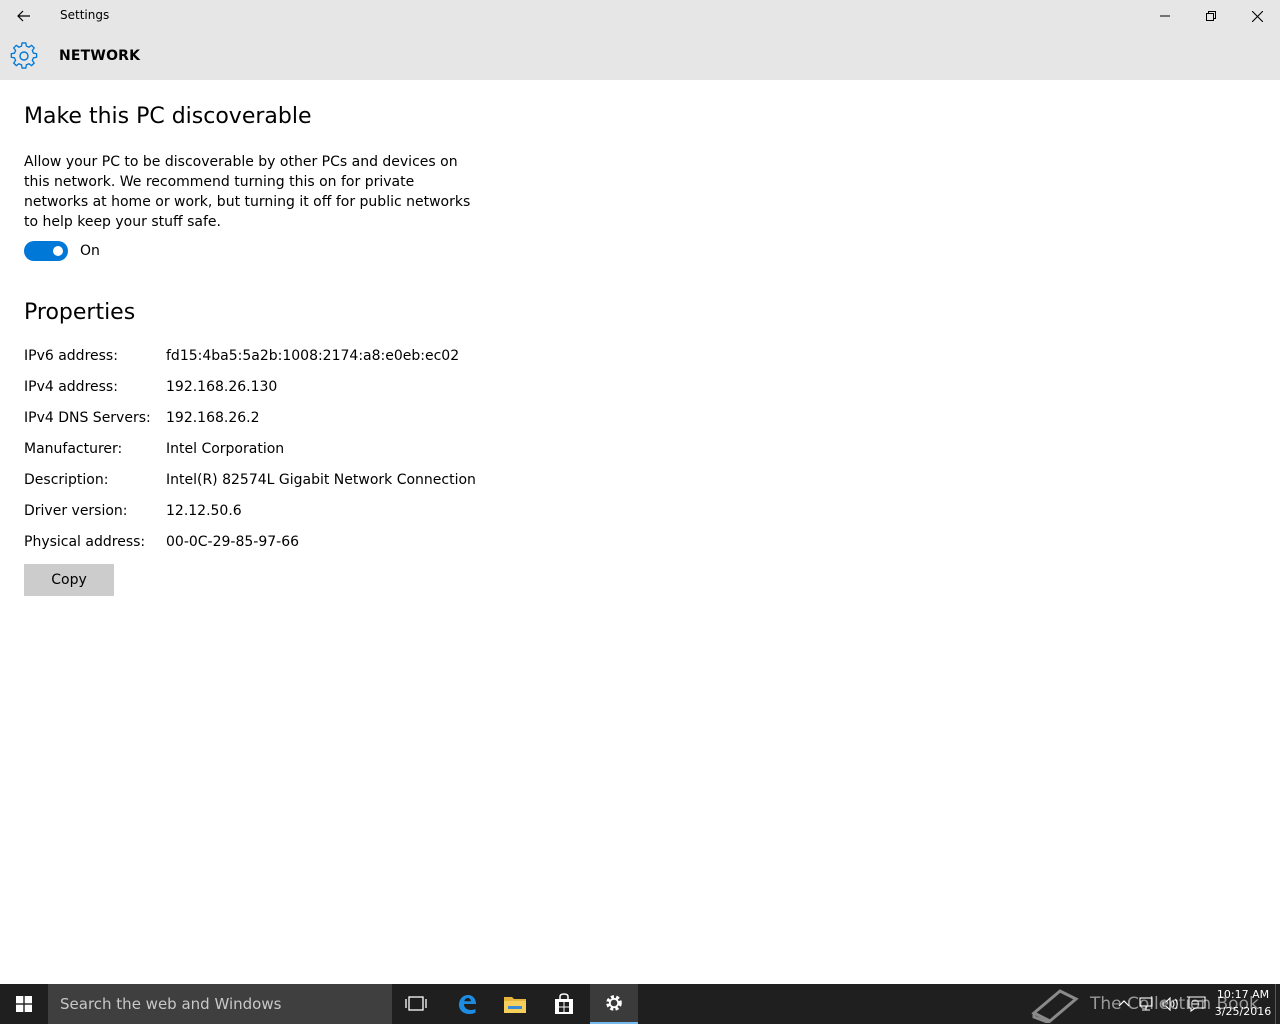 The height and width of the screenshot is (1024, 1280). I want to click on store-bag-icon, so click(564, 1003).